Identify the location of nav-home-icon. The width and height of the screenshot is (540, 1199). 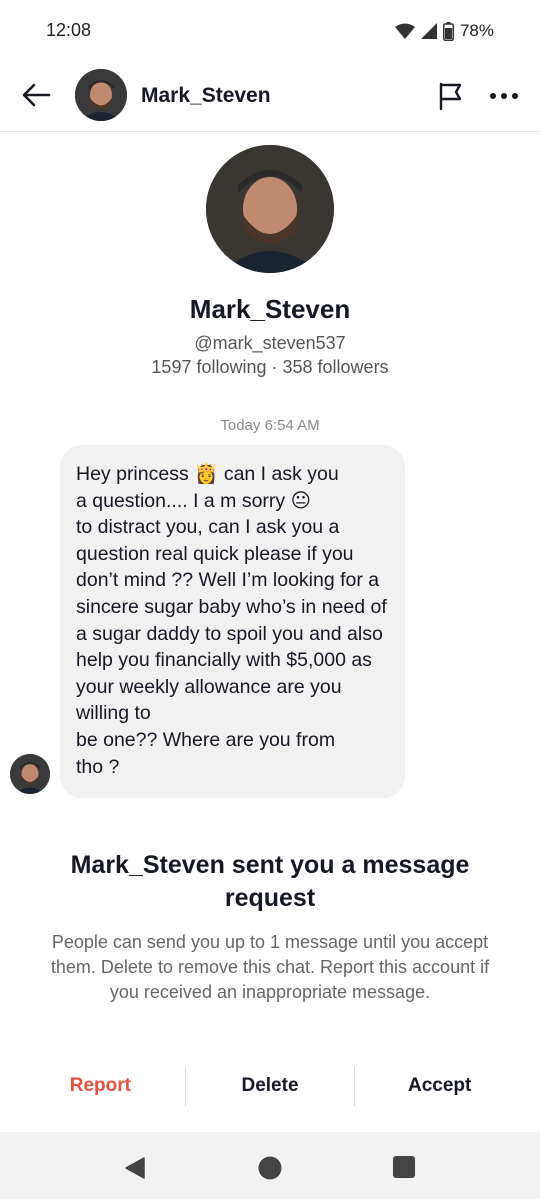
(270, 1168).